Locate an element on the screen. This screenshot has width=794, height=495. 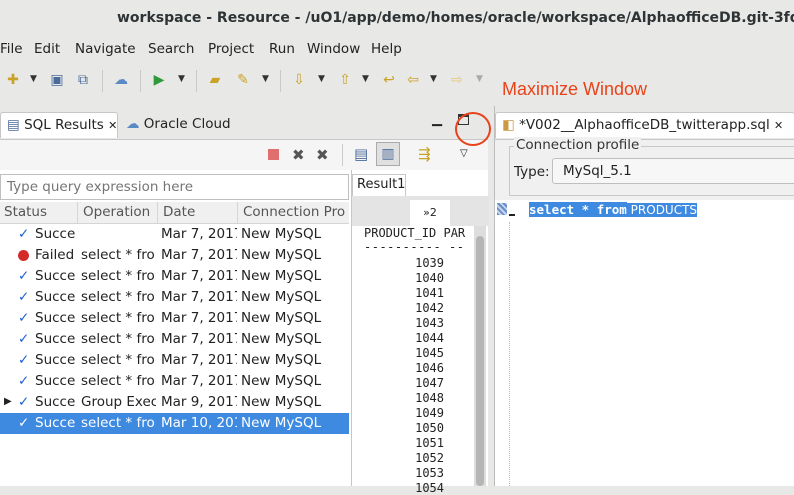
menu-project: Project is located at coordinates (231, 49).